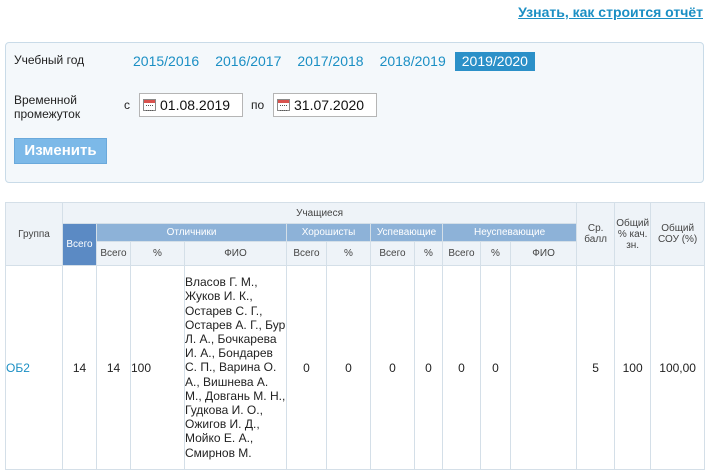  Describe the element at coordinates (596, 367) in the screenshot. I see `row-avg: 5` at that location.